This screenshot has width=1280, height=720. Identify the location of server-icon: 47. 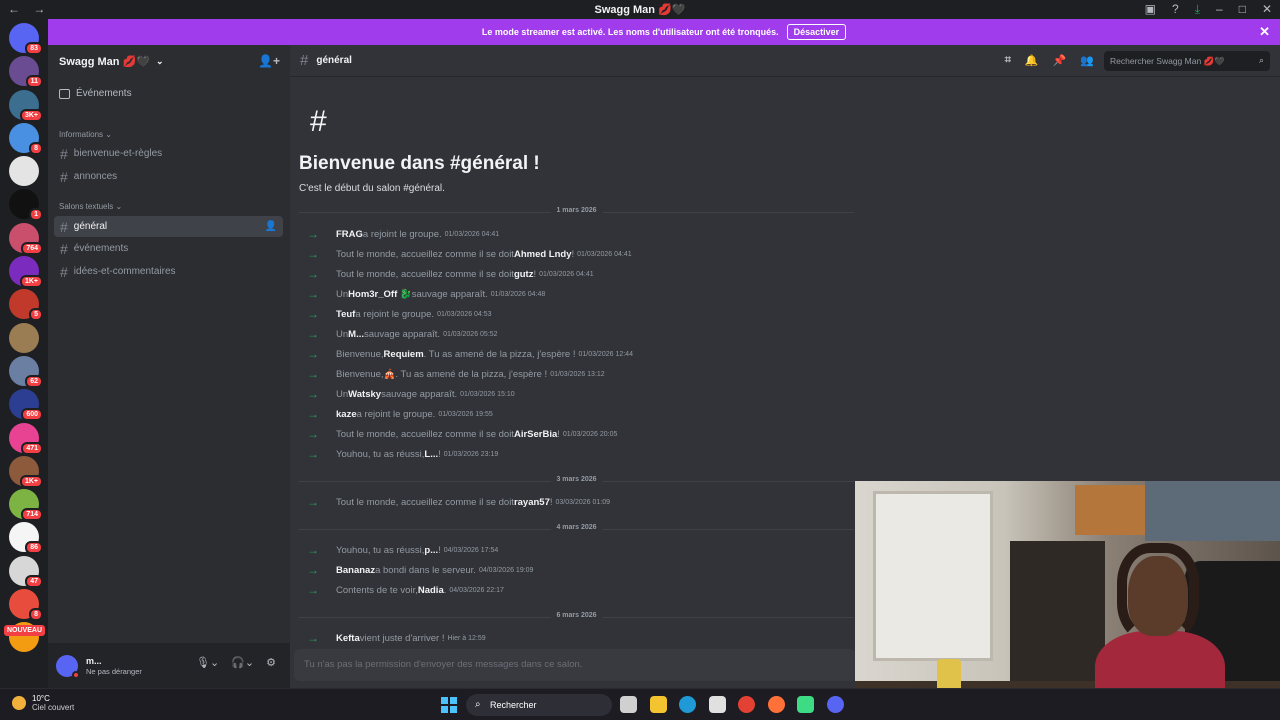
(26, 571).